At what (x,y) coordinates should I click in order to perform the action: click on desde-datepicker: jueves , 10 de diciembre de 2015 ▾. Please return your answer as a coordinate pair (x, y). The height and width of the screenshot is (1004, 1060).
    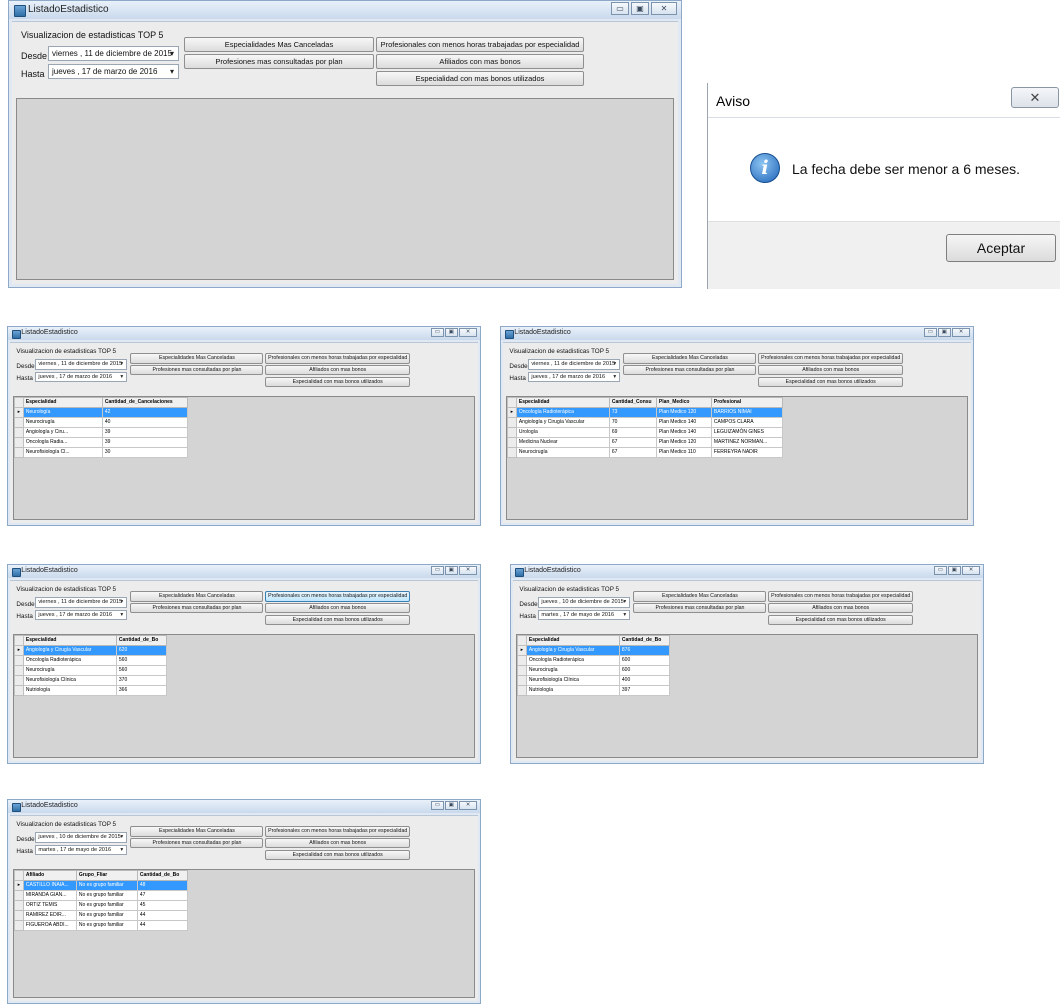
    Looking at the image, I should click on (81, 837).